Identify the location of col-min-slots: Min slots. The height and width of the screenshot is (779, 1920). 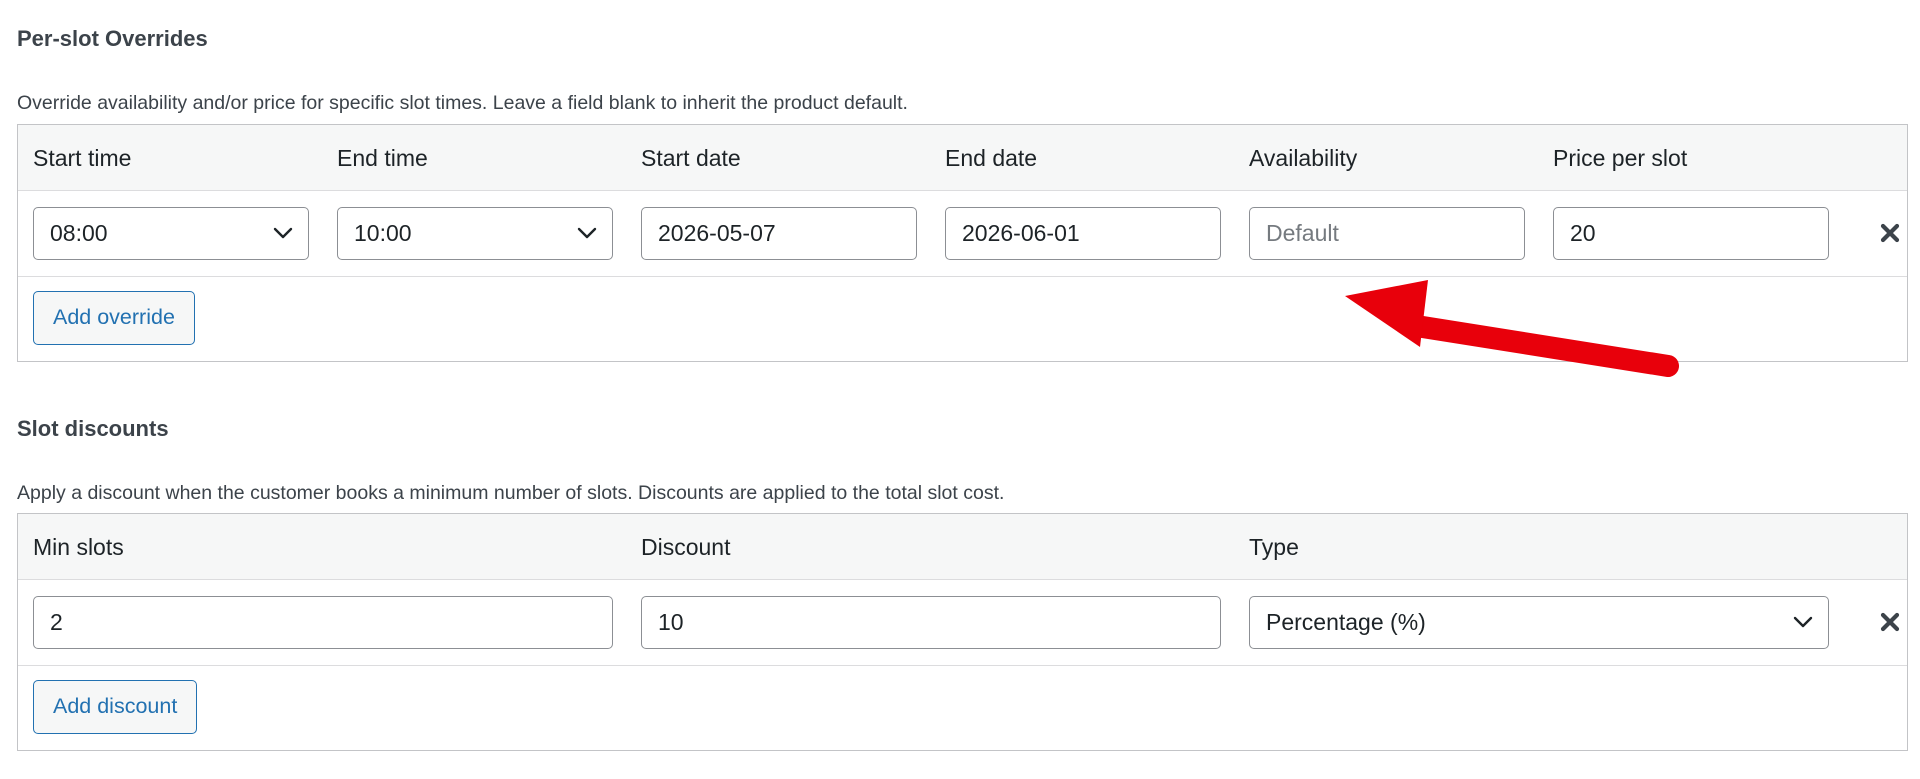
(78, 547).